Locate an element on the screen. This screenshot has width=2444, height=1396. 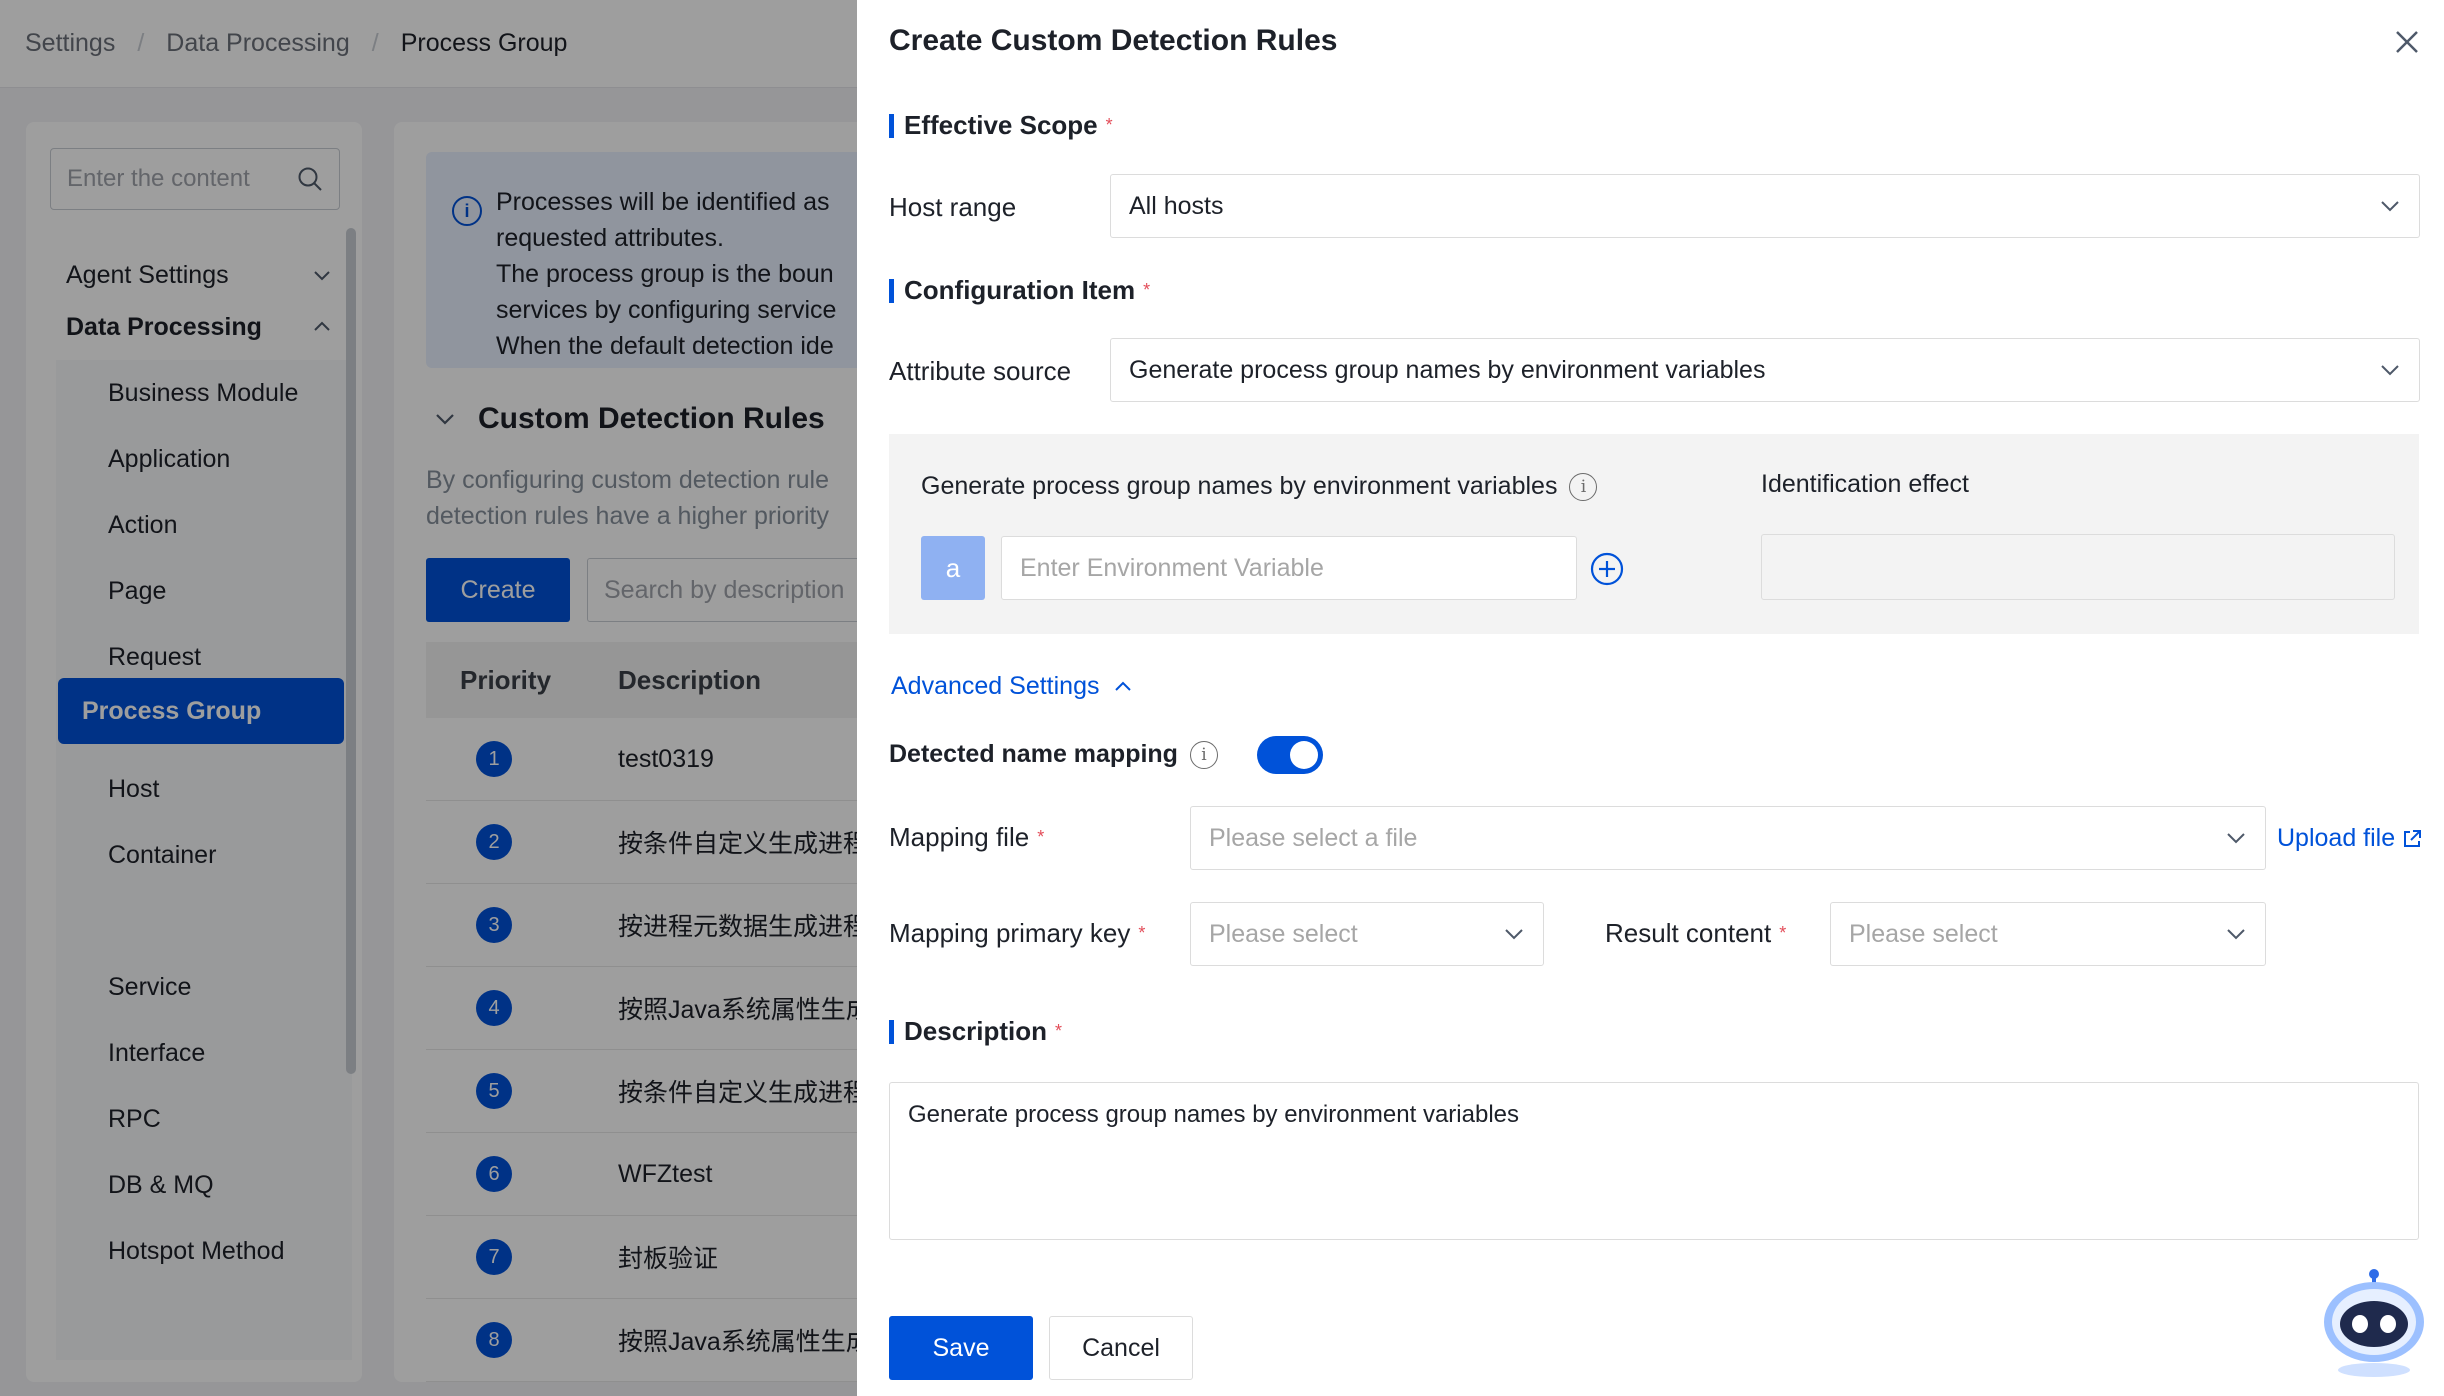
section-heading-text: Configuration Item is located at coordinates (1020, 290).